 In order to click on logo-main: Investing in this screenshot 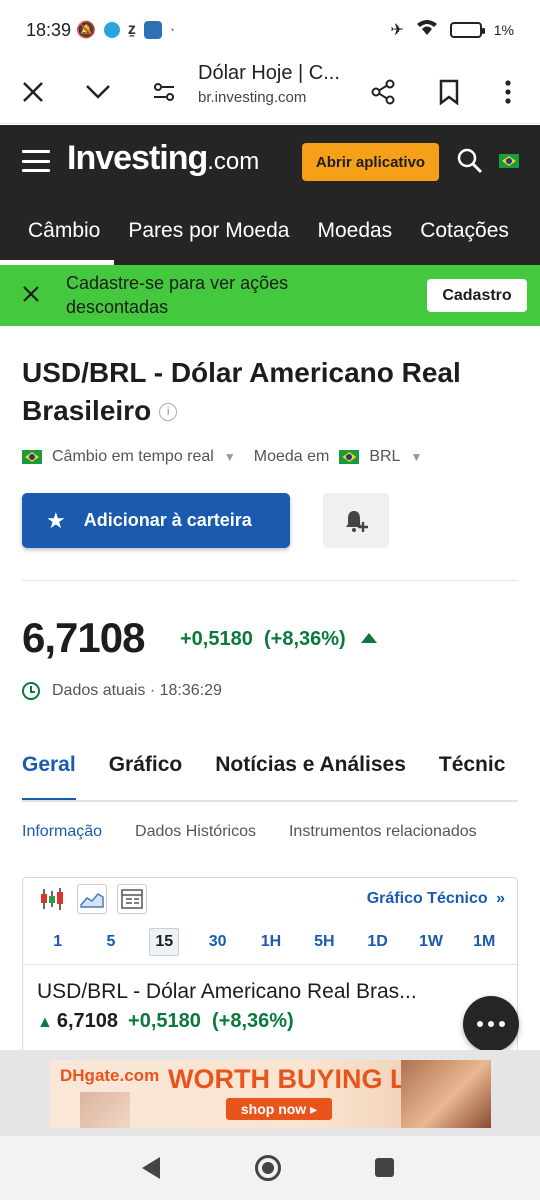, I will do `click(137, 158)`.